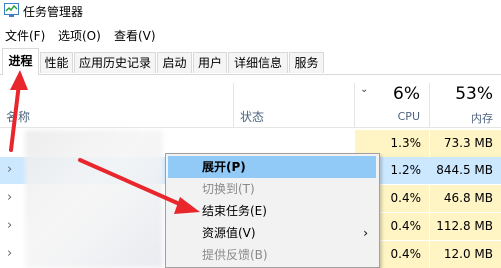  Describe the element at coordinates (465, 254) in the screenshot. I see `memory-cell: 12.0 MB` at that location.